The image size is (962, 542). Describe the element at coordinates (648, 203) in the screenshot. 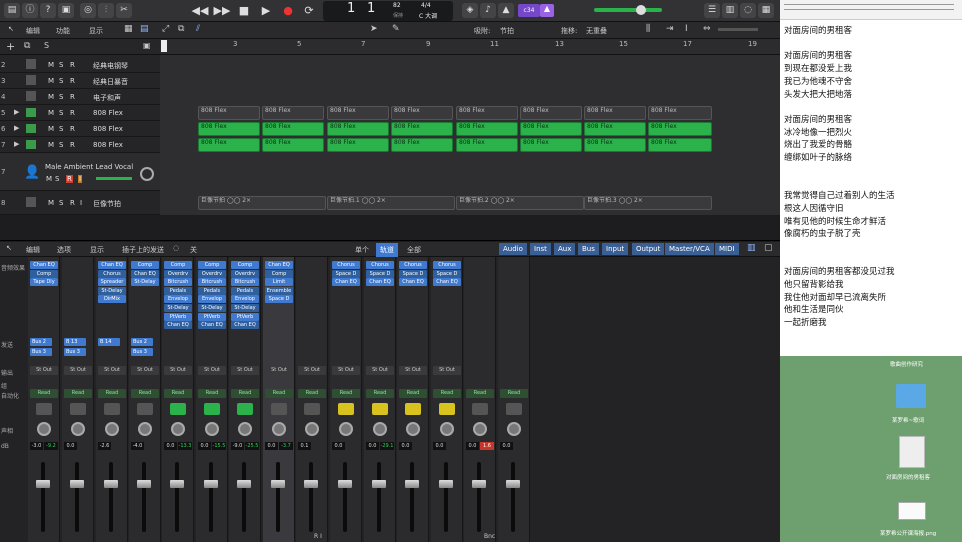

I see `drummer-region: 巨像节拍.3 ◯◯ 2×` at that location.